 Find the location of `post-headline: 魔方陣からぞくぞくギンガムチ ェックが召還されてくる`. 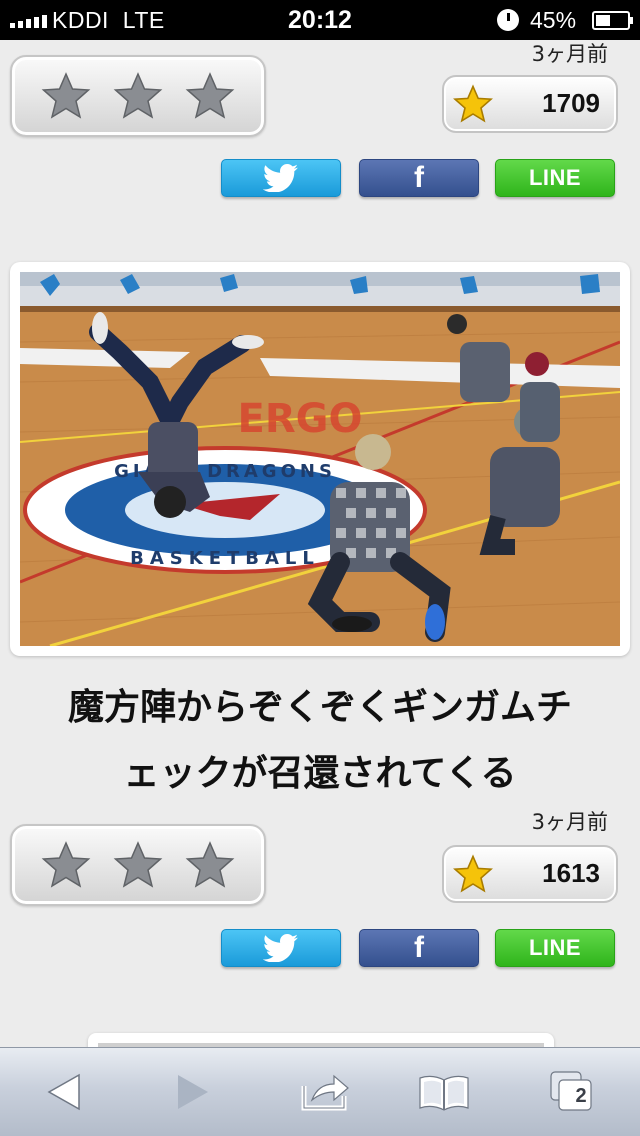

post-headline: 魔方陣からぞくぞくギンガムチ ェックが召還されてくる is located at coordinates (320, 741).